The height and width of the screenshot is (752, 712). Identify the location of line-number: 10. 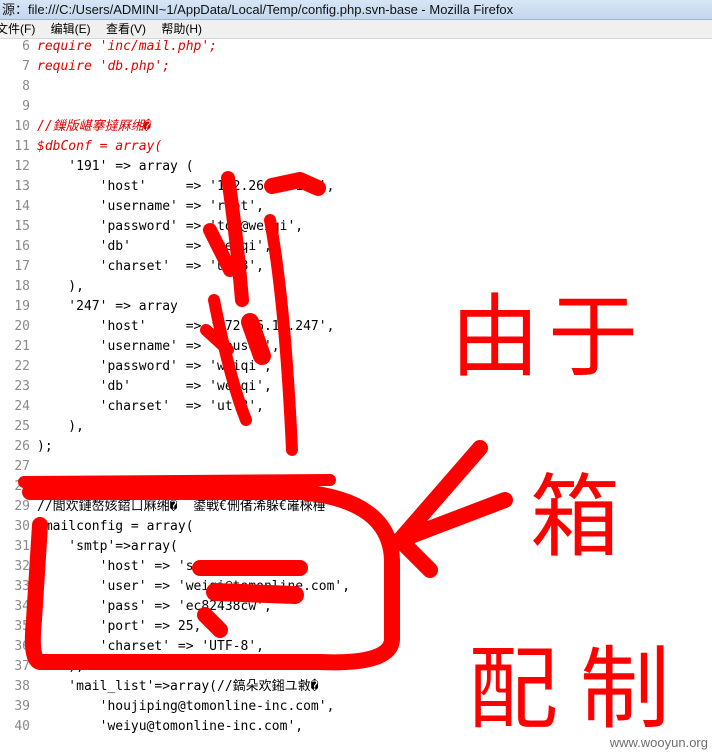
(22, 126).